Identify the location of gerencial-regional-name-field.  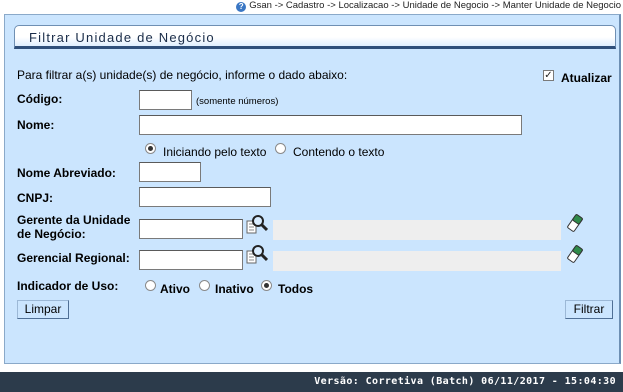
(417, 261).